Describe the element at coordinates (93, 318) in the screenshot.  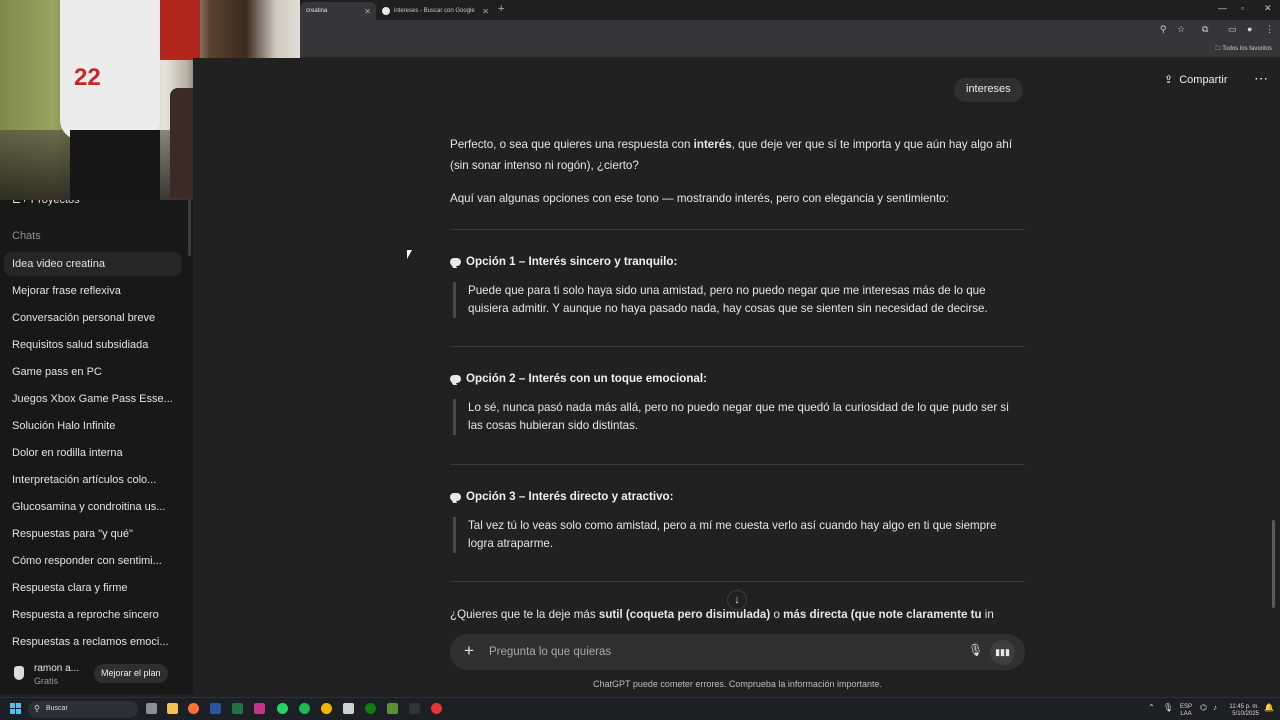
I see `chat-item: Conversación personal breve` at that location.